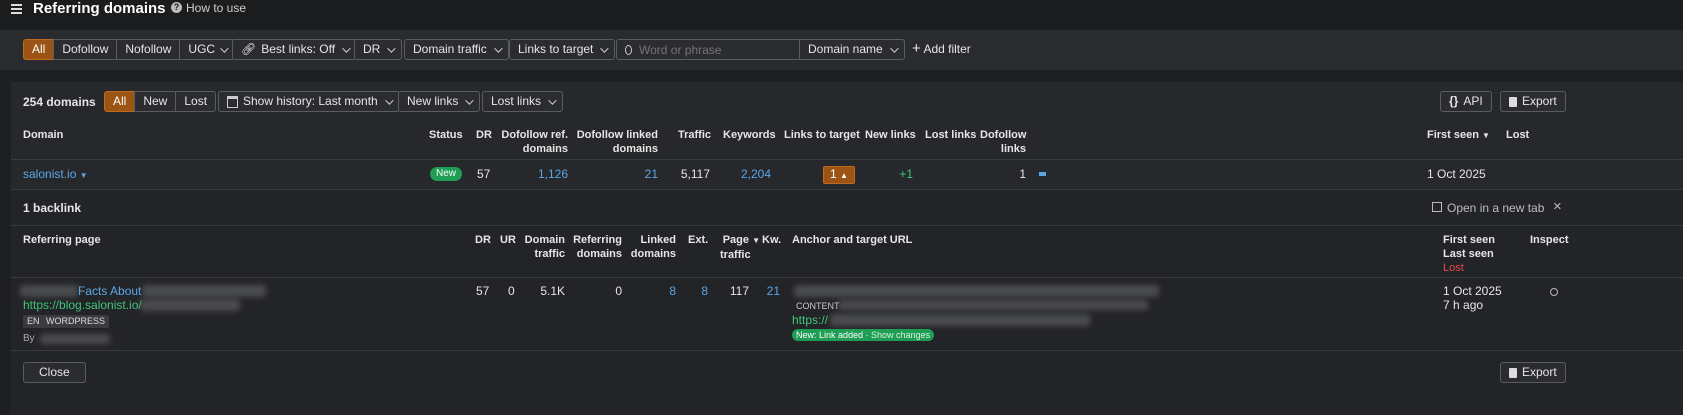 This screenshot has height=415, width=1683. What do you see at coordinates (1513, 372) in the screenshot?
I see `export-icon` at bounding box center [1513, 372].